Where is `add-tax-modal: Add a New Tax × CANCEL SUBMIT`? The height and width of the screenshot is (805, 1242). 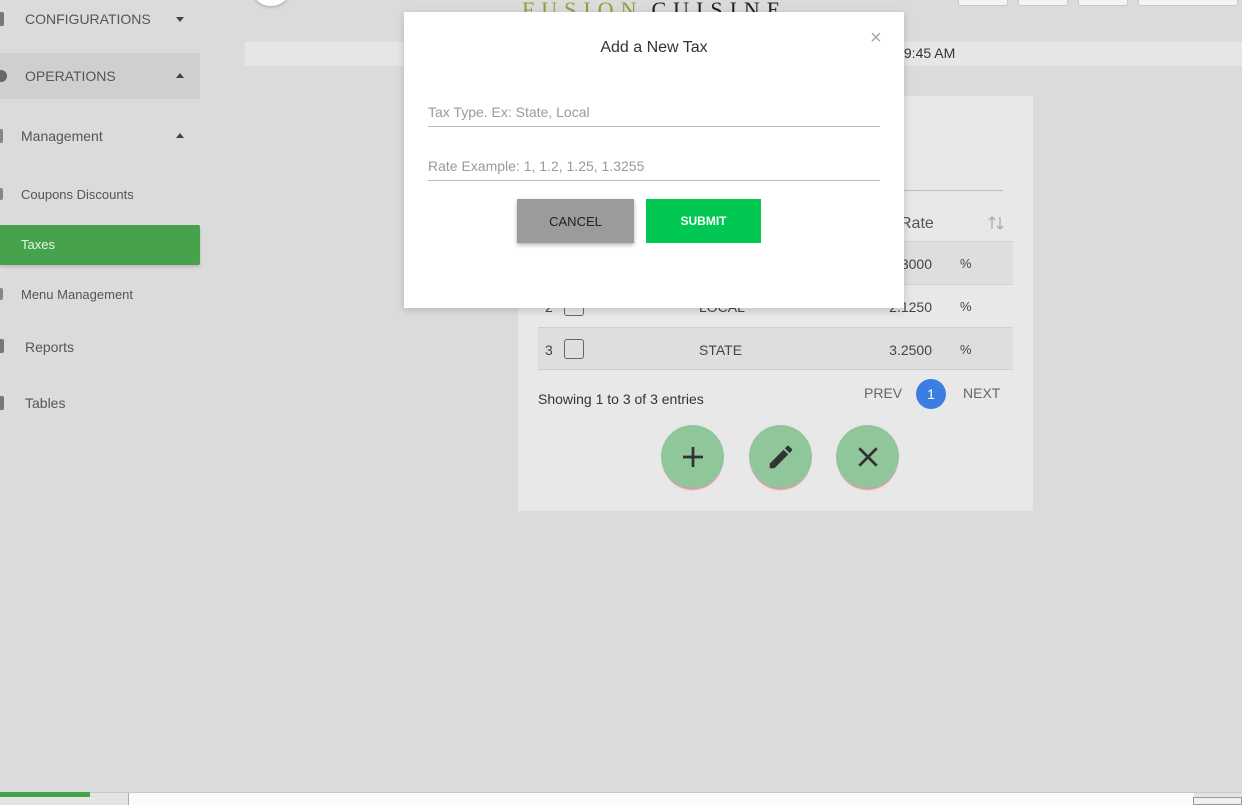
add-tax-modal: Add a New Tax × CANCEL SUBMIT is located at coordinates (654, 160).